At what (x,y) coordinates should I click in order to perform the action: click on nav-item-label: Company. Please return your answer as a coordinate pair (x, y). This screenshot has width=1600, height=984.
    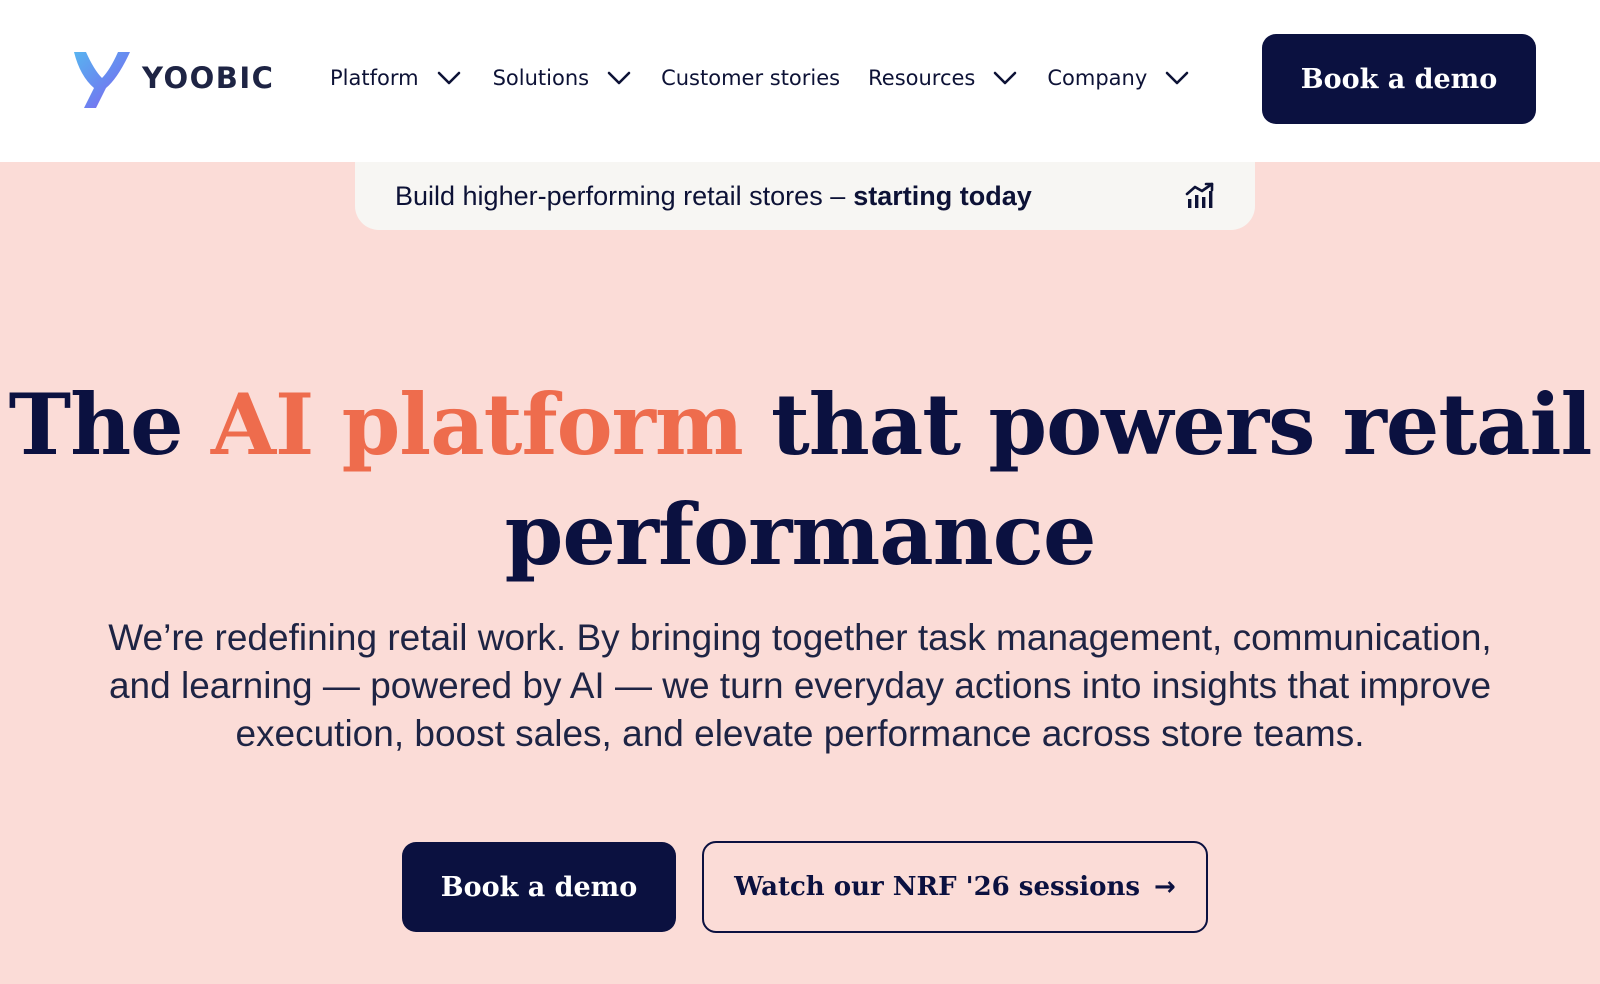
    Looking at the image, I should click on (1097, 78).